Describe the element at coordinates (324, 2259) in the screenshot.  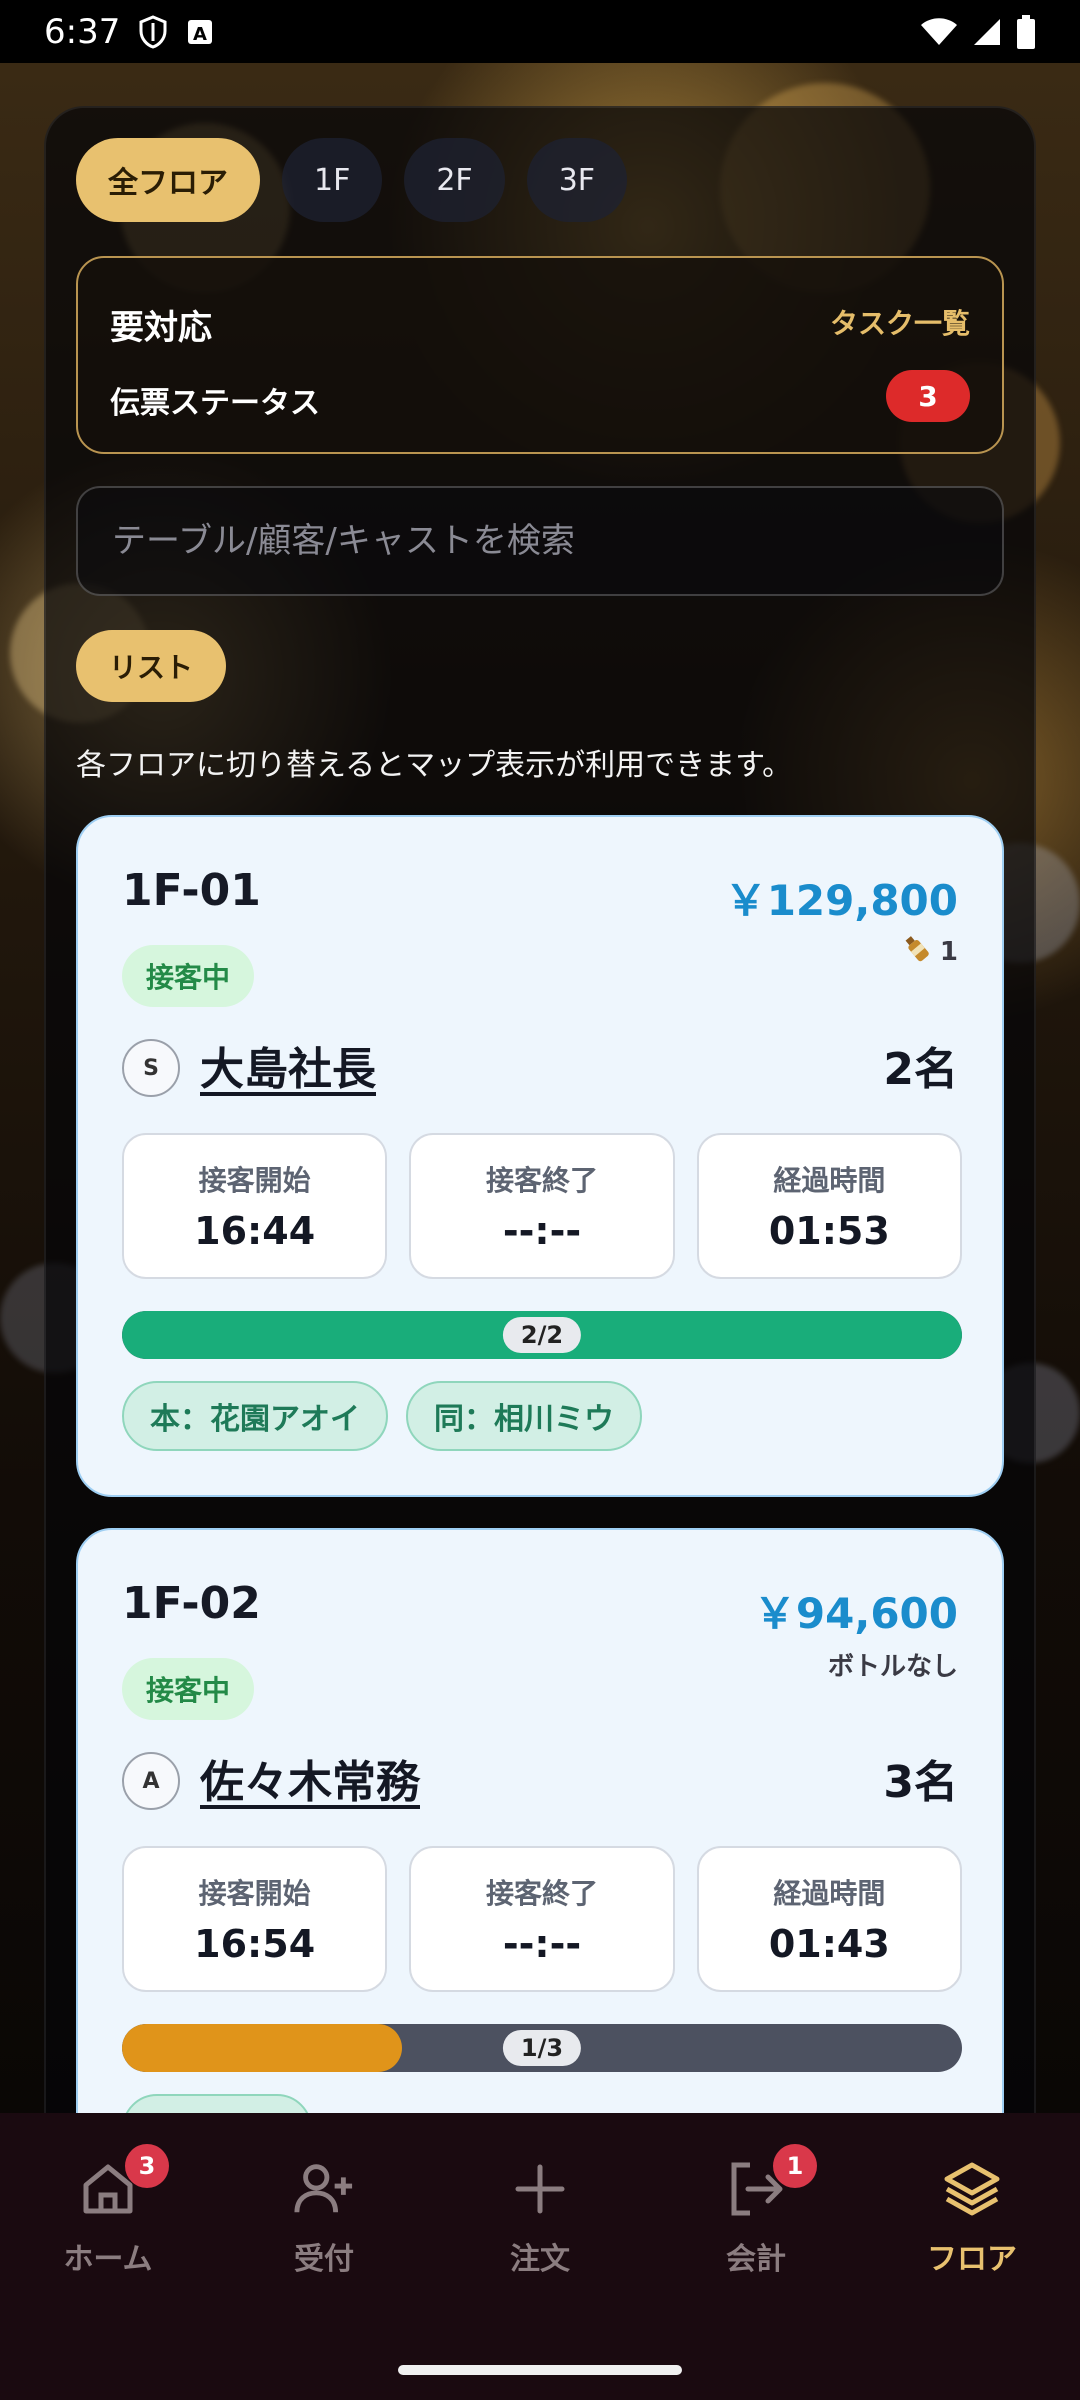
I see `nav-reception-label: 受付` at that location.